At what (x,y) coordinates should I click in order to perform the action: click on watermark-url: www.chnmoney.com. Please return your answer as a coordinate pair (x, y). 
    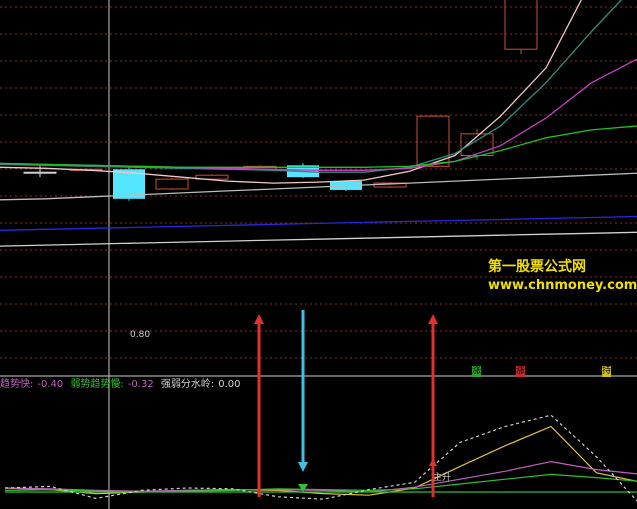
    Looking at the image, I should click on (562, 285).